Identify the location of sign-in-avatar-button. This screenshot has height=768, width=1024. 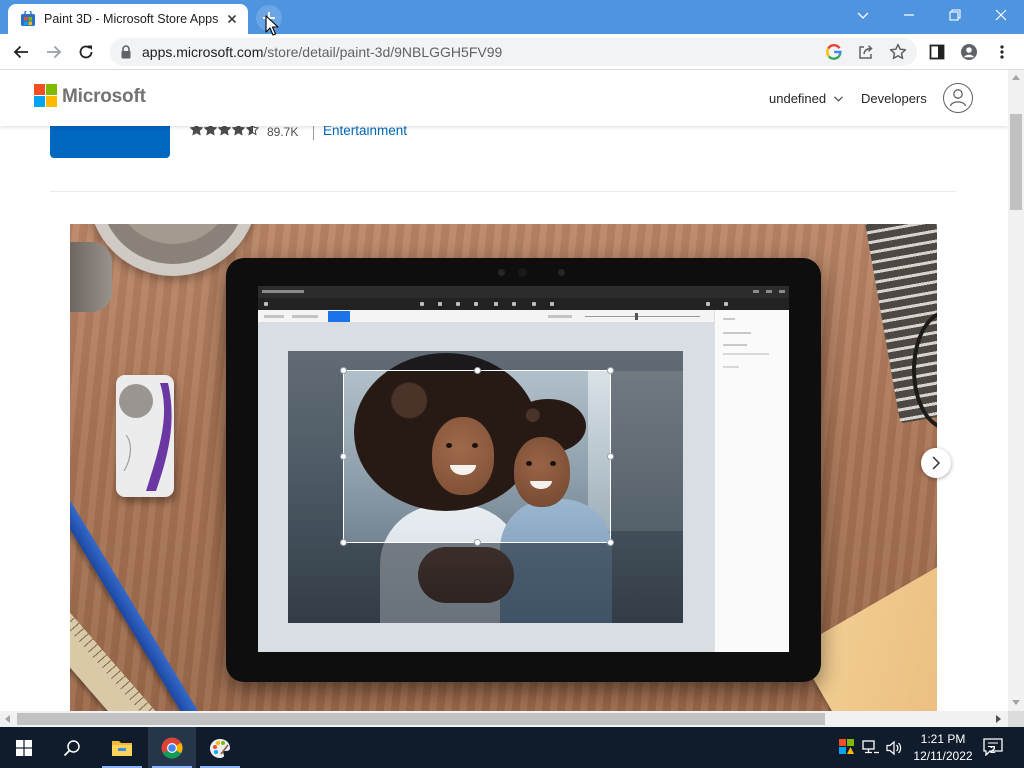
(958, 98).